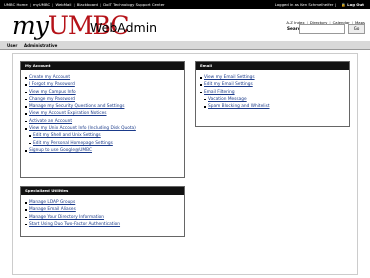  What do you see at coordinates (102, 77) in the screenshot?
I see `list-item: Create my Account` at bounding box center [102, 77].